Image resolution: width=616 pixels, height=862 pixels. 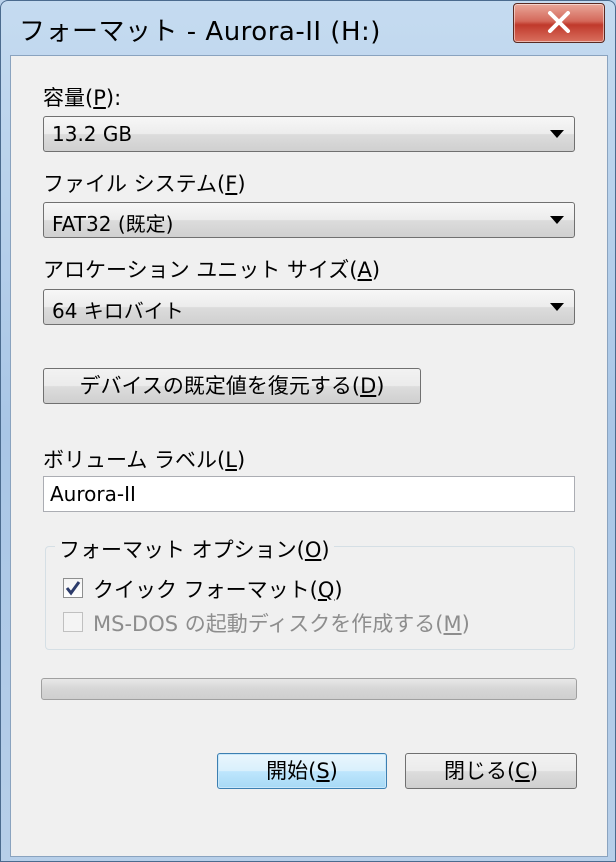 I want to click on msdos-startup-label: MS-DOS の起動ディスクを作成する(M), so click(x=281, y=623).